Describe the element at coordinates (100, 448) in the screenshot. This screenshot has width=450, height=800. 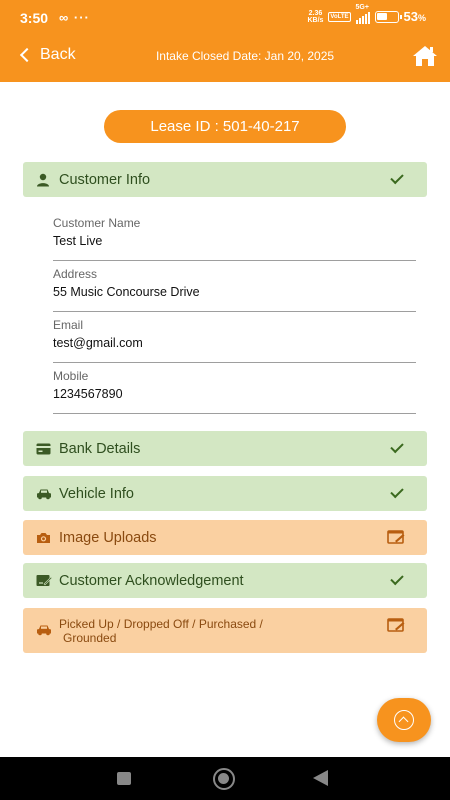
I see `section-label: Bank Details` at that location.